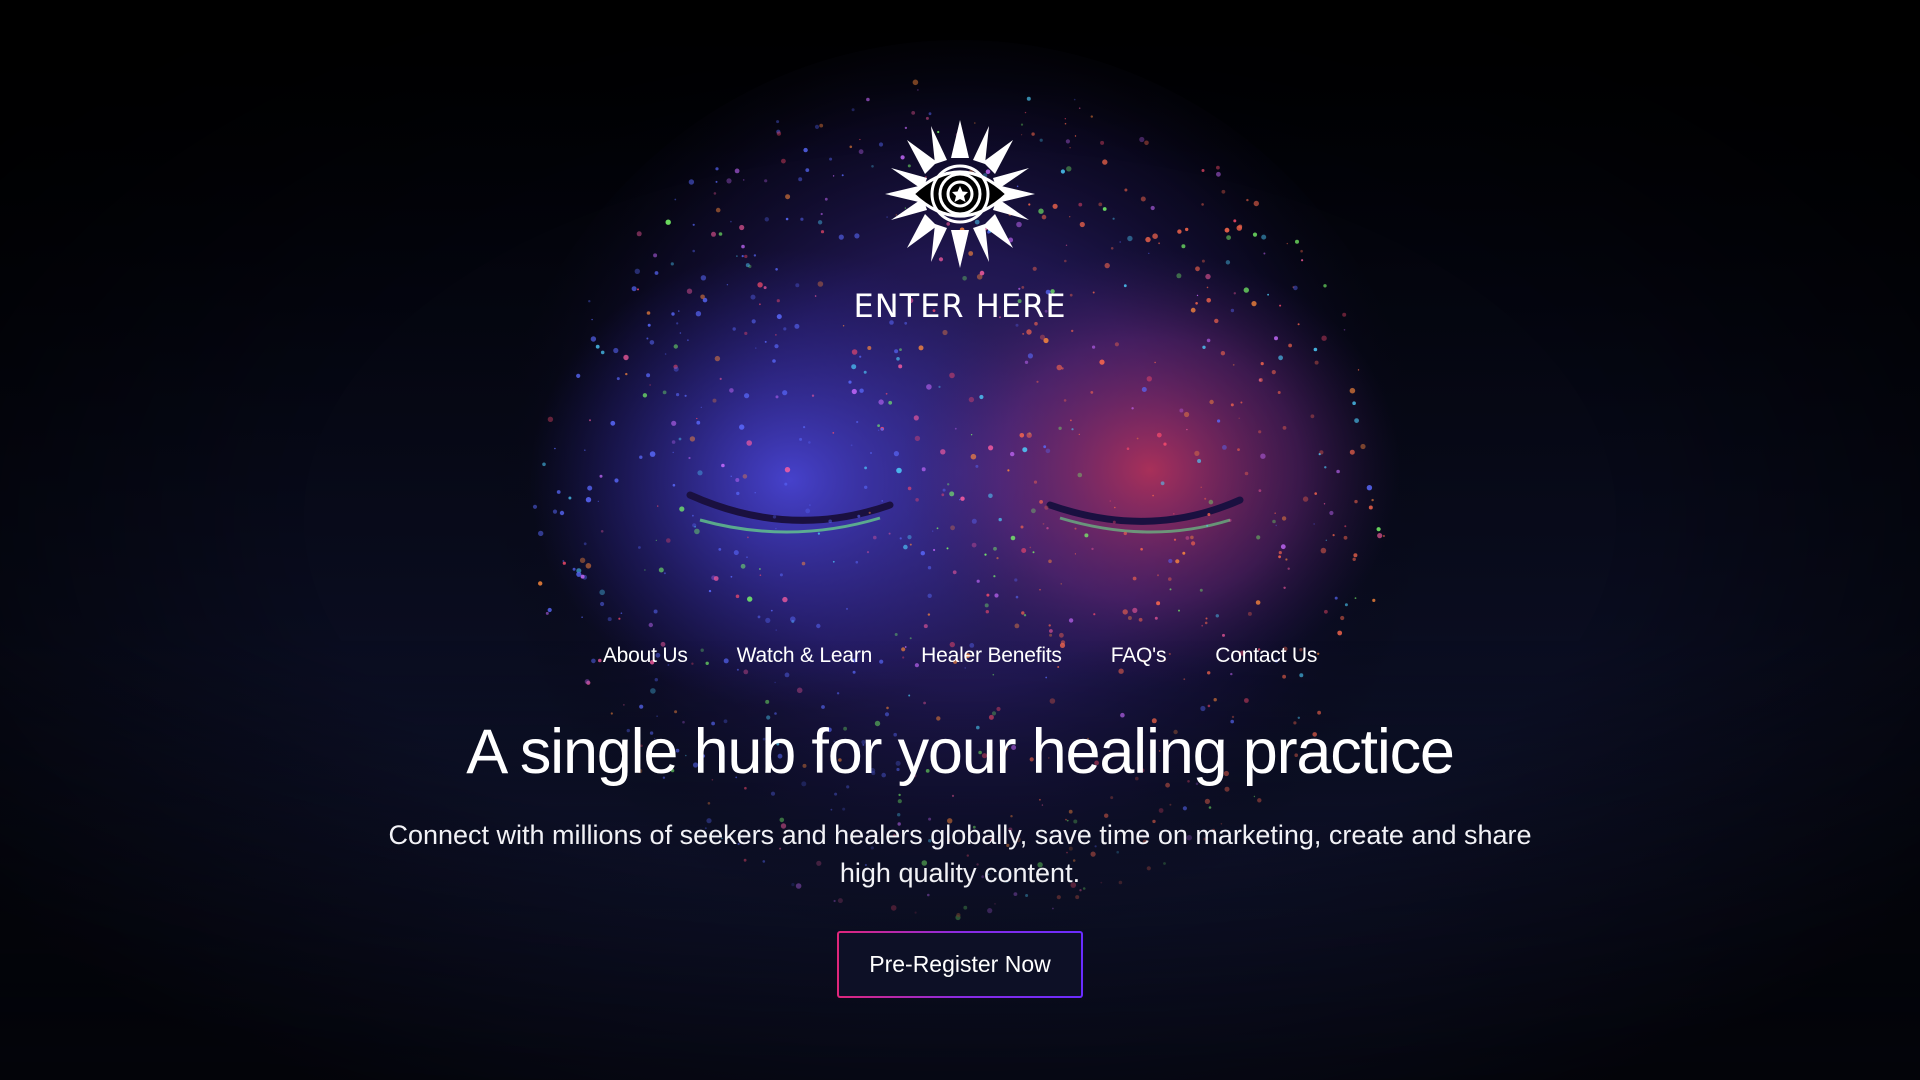  Describe the element at coordinates (1266, 656) in the screenshot. I see `nav-item-contact-us: Contact Us` at that location.